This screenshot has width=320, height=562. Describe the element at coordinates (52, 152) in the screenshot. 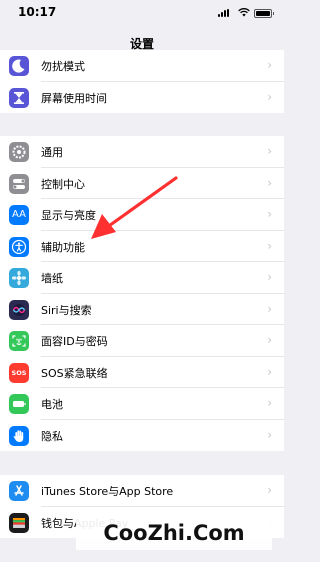

I see `settings-row-label: 通用` at that location.